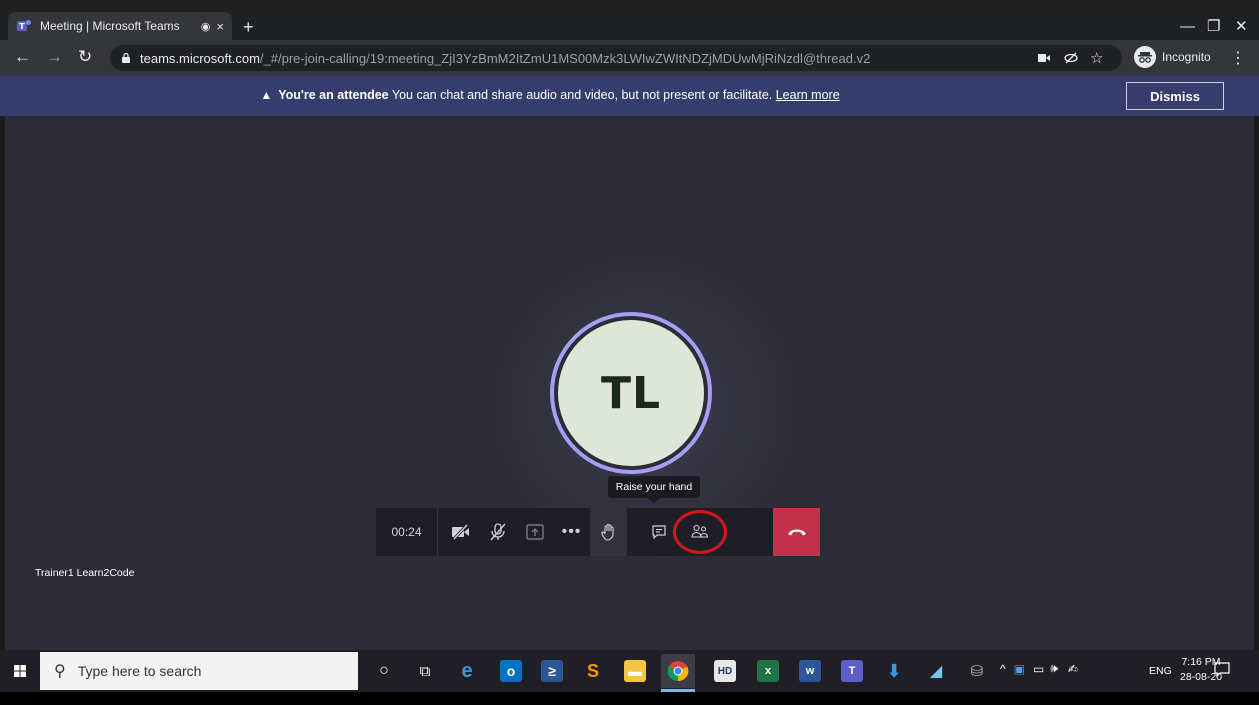 The height and width of the screenshot is (705, 1259). I want to click on chrome-icon, so click(678, 671).